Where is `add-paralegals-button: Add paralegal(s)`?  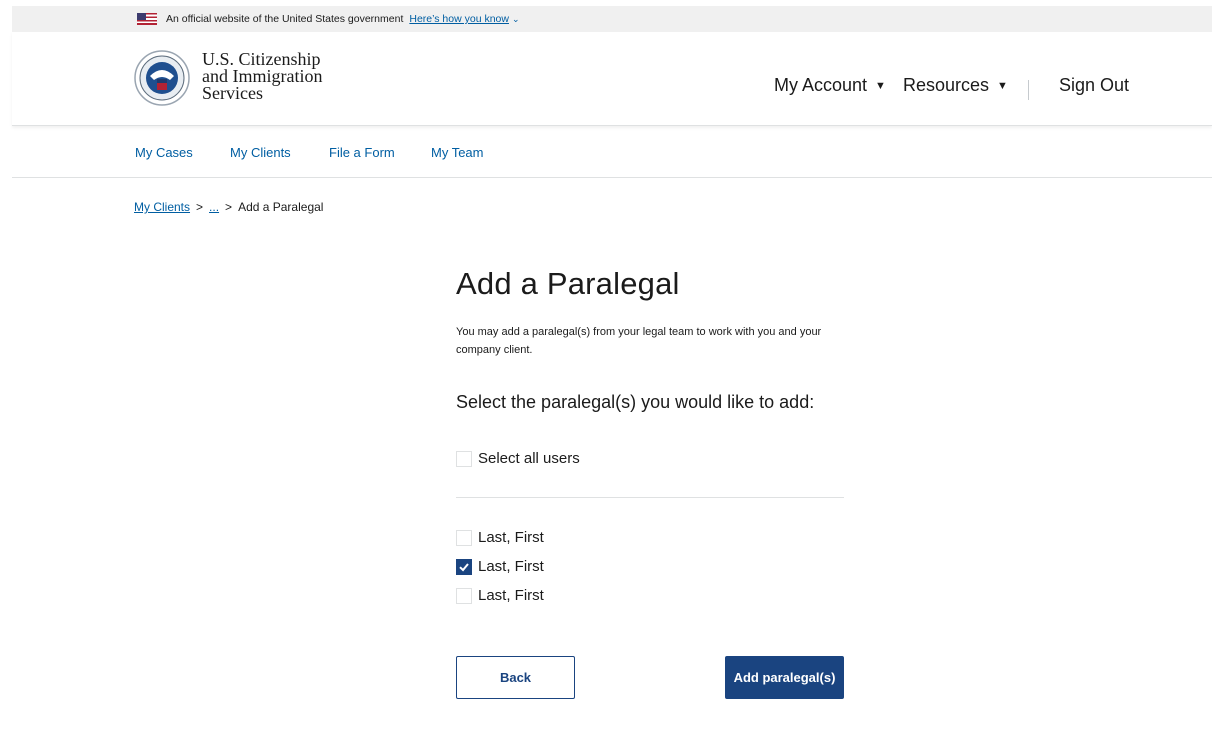 add-paralegals-button: Add paralegal(s) is located at coordinates (784, 677).